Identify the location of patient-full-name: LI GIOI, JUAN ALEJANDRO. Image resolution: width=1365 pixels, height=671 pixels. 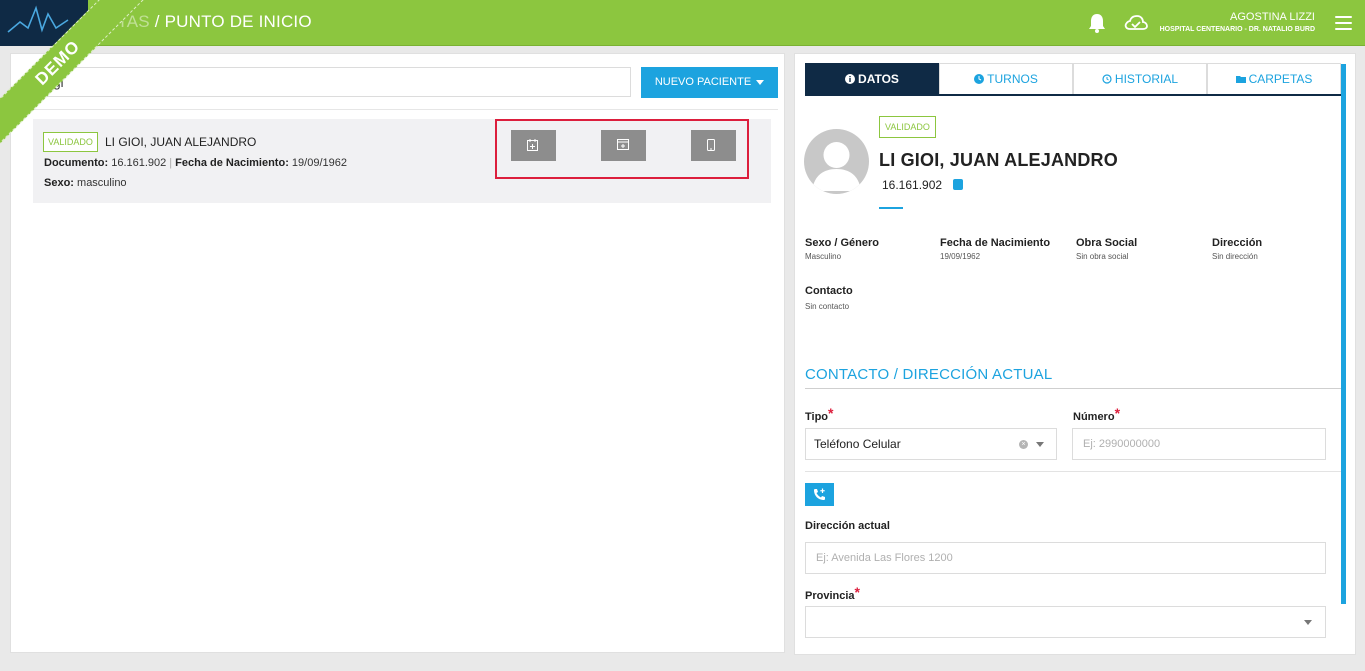
(998, 160).